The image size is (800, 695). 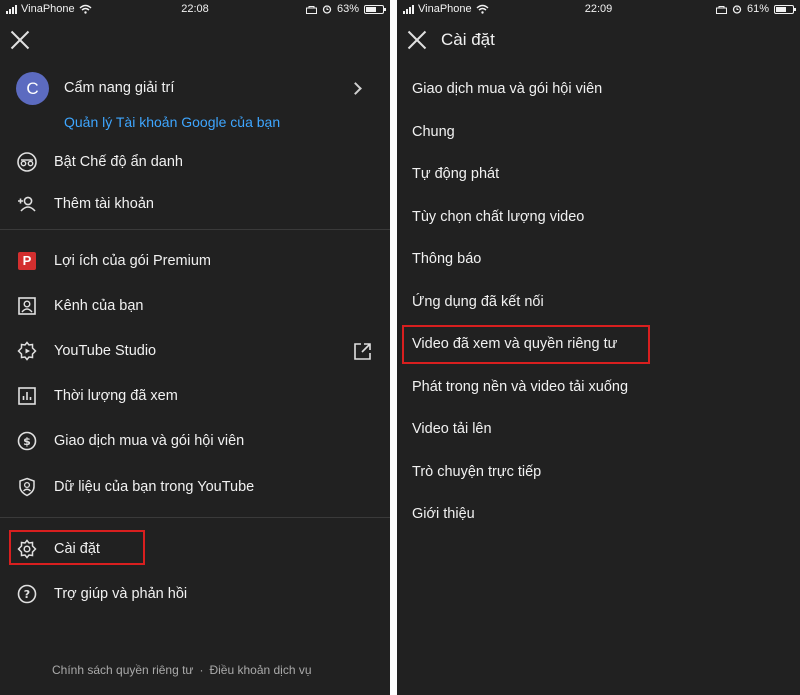 What do you see at coordinates (347, 9) in the screenshot?
I see `battery-percent: 63%` at bounding box center [347, 9].